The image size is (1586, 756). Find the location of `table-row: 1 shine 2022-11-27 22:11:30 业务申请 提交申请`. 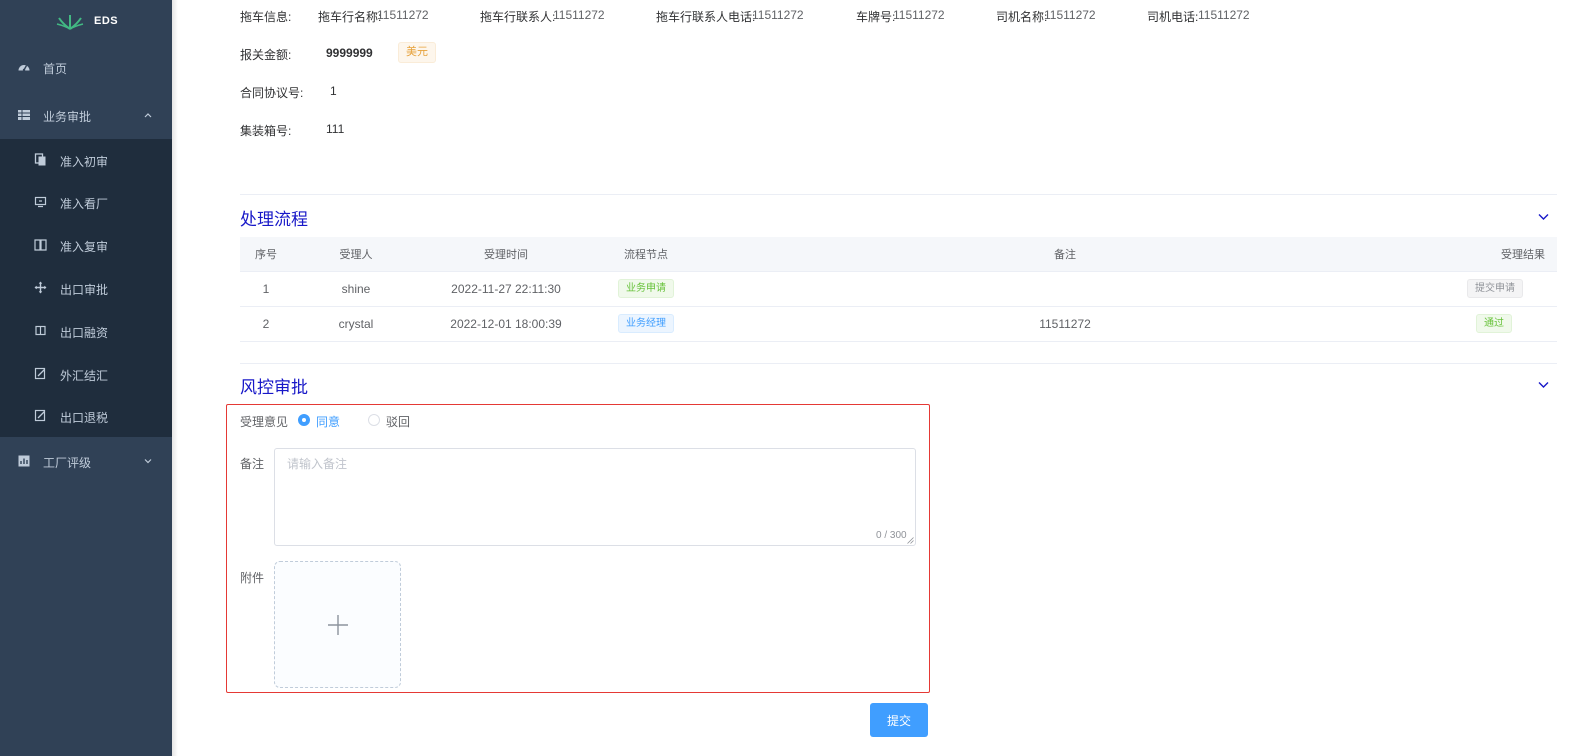

table-row: 1 shine 2022-11-27 22:11:30 业务申请 提交申请 is located at coordinates (898, 289).